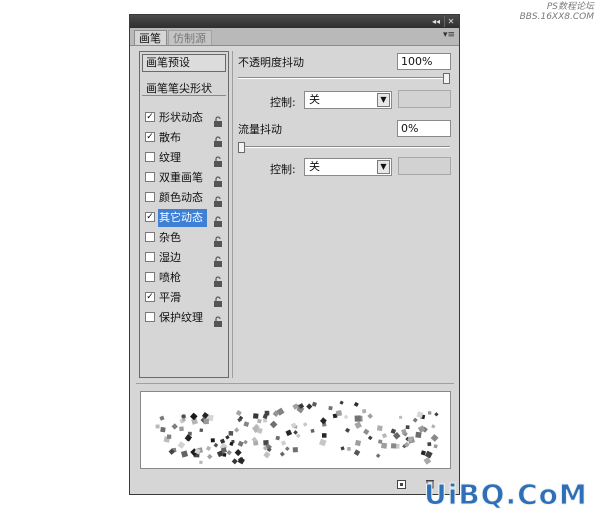 Image resolution: width=600 pixels, height=520 pixels. What do you see at coordinates (424, 99) in the screenshot?
I see `opacity-control-fade-field` at bounding box center [424, 99].